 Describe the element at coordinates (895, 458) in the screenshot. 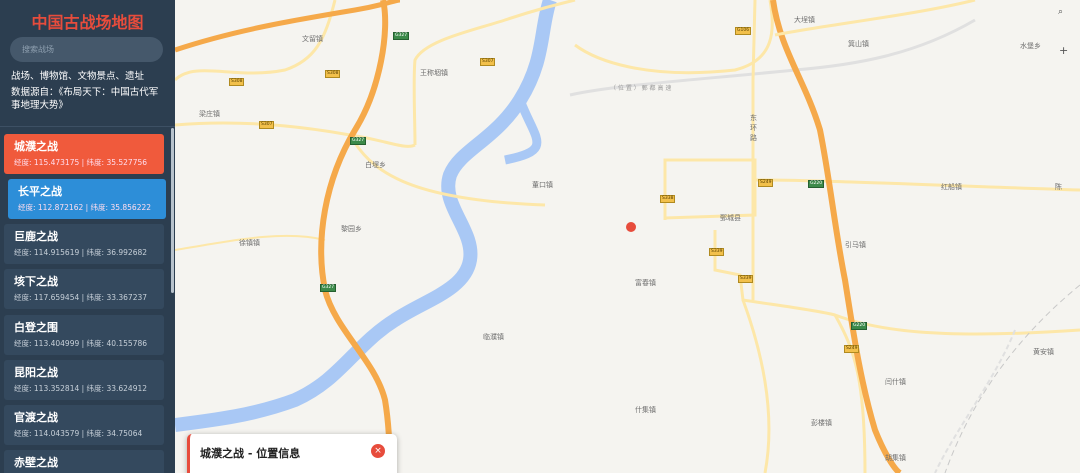

I see `place-label: 胡集镇` at that location.